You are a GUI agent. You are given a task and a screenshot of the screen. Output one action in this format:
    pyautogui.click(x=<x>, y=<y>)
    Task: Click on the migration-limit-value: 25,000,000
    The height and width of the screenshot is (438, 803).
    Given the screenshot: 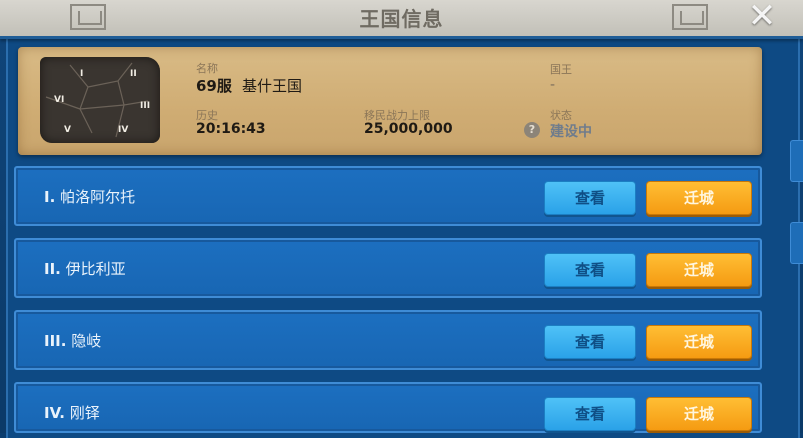 What is the action you would take?
    pyautogui.click(x=408, y=129)
    